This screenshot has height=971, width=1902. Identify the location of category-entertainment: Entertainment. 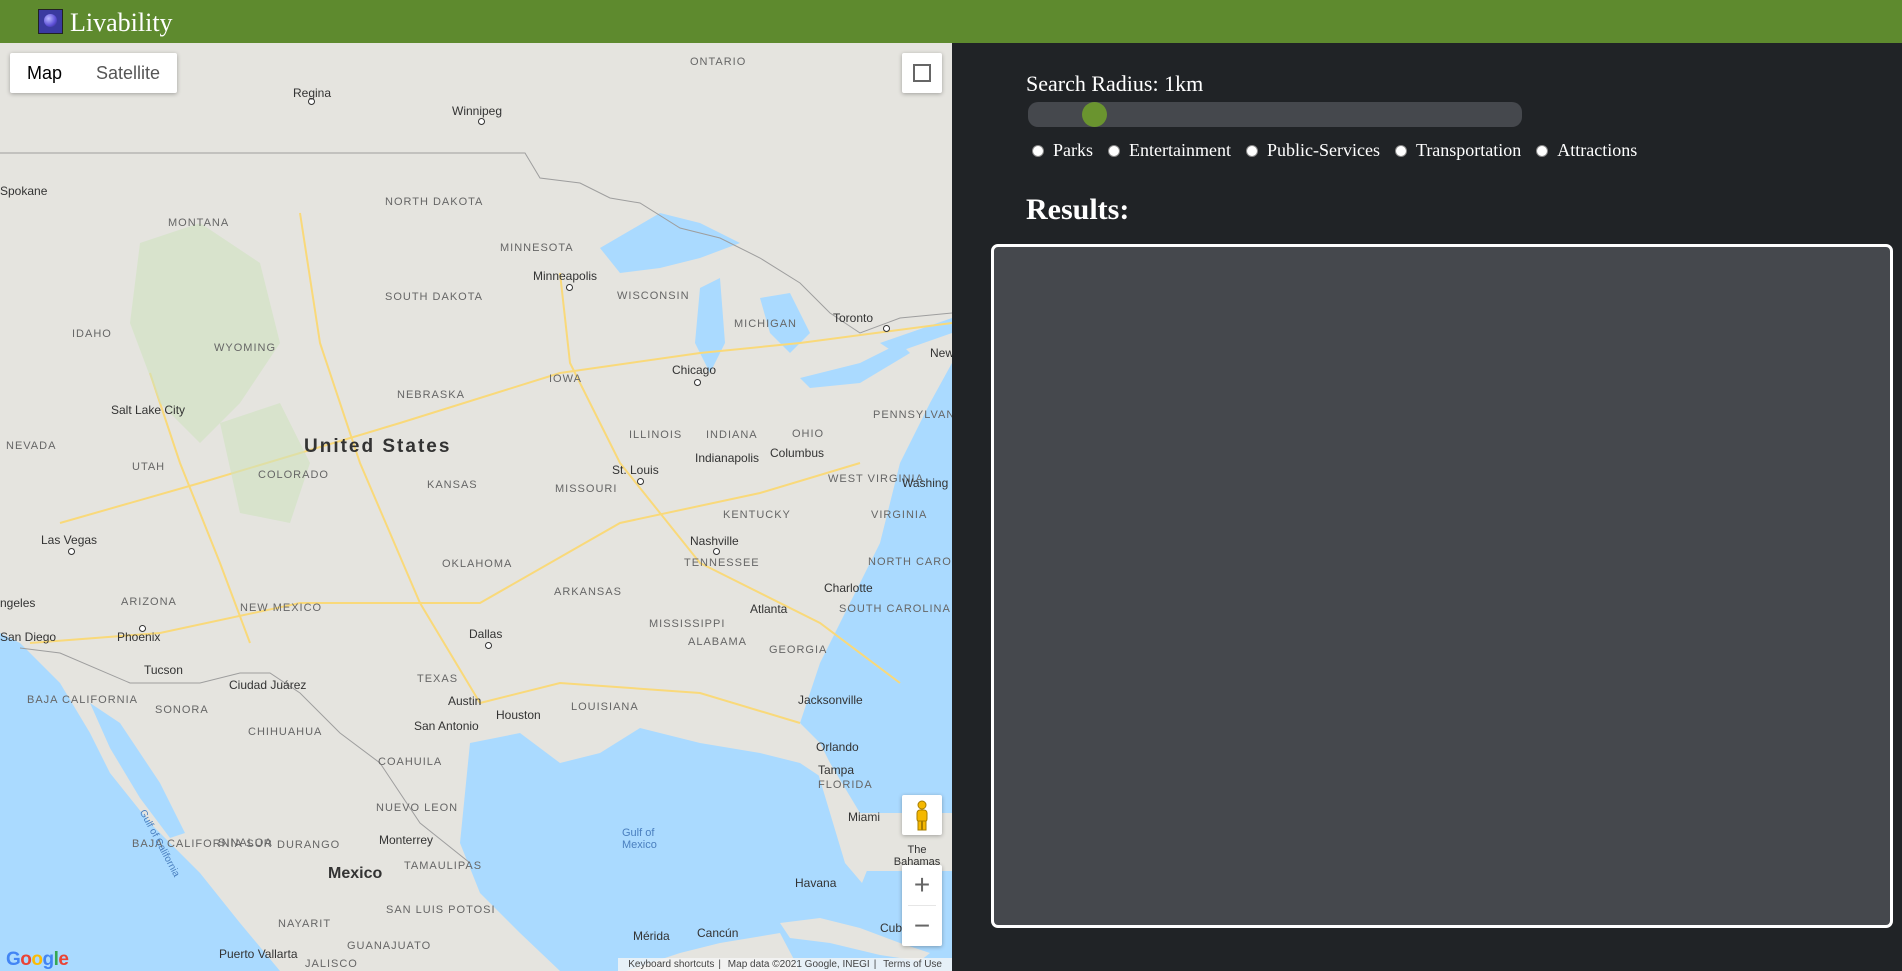
(1169, 150).